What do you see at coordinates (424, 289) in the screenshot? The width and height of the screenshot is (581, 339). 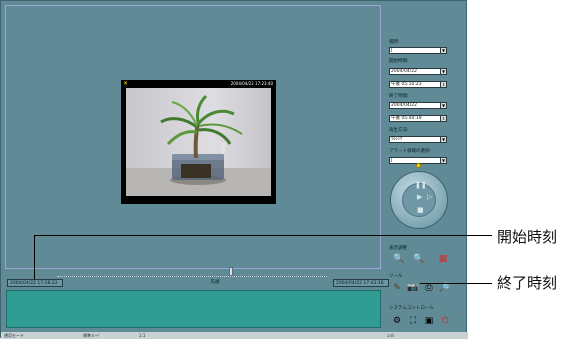 I see `tools-toolbar: ✎ 📷 ⎙ 🔎` at bounding box center [424, 289].